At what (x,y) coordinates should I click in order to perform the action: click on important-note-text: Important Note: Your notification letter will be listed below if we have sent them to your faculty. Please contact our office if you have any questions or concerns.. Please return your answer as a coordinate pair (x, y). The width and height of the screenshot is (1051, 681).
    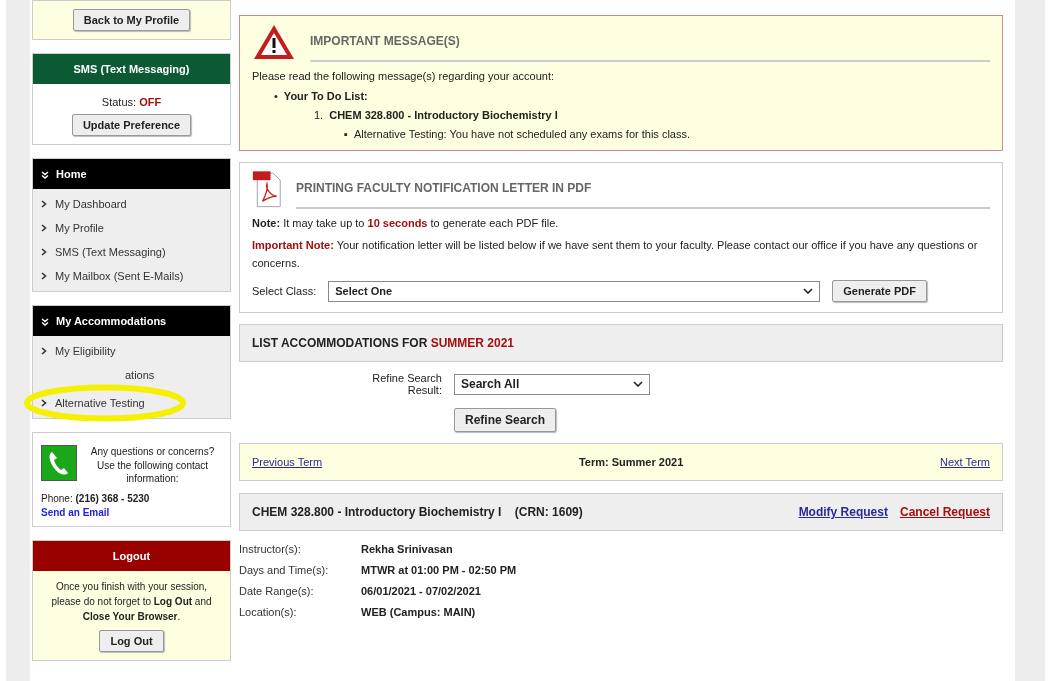
    Looking at the image, I should click on (615, 254).